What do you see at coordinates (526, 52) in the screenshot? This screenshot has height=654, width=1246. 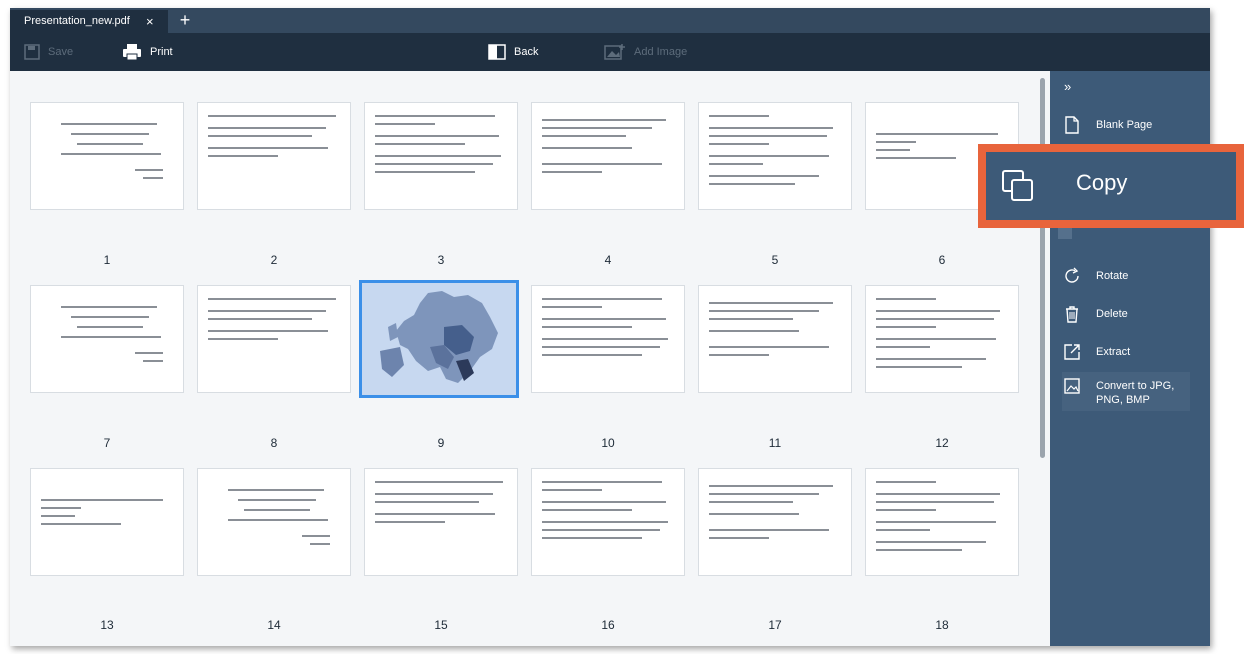 I see `back-label: Back` at bounding box center [526, 52].